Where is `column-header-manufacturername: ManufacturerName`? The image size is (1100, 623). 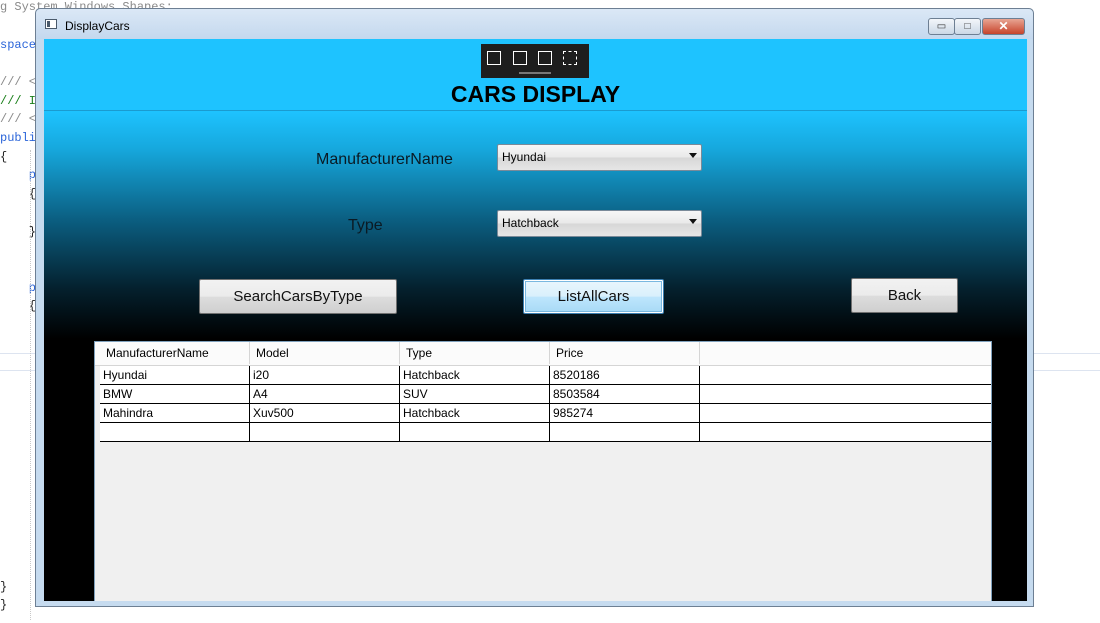
column-header-manufacturername: ManufacturerName is located at coordinates (175, 353).